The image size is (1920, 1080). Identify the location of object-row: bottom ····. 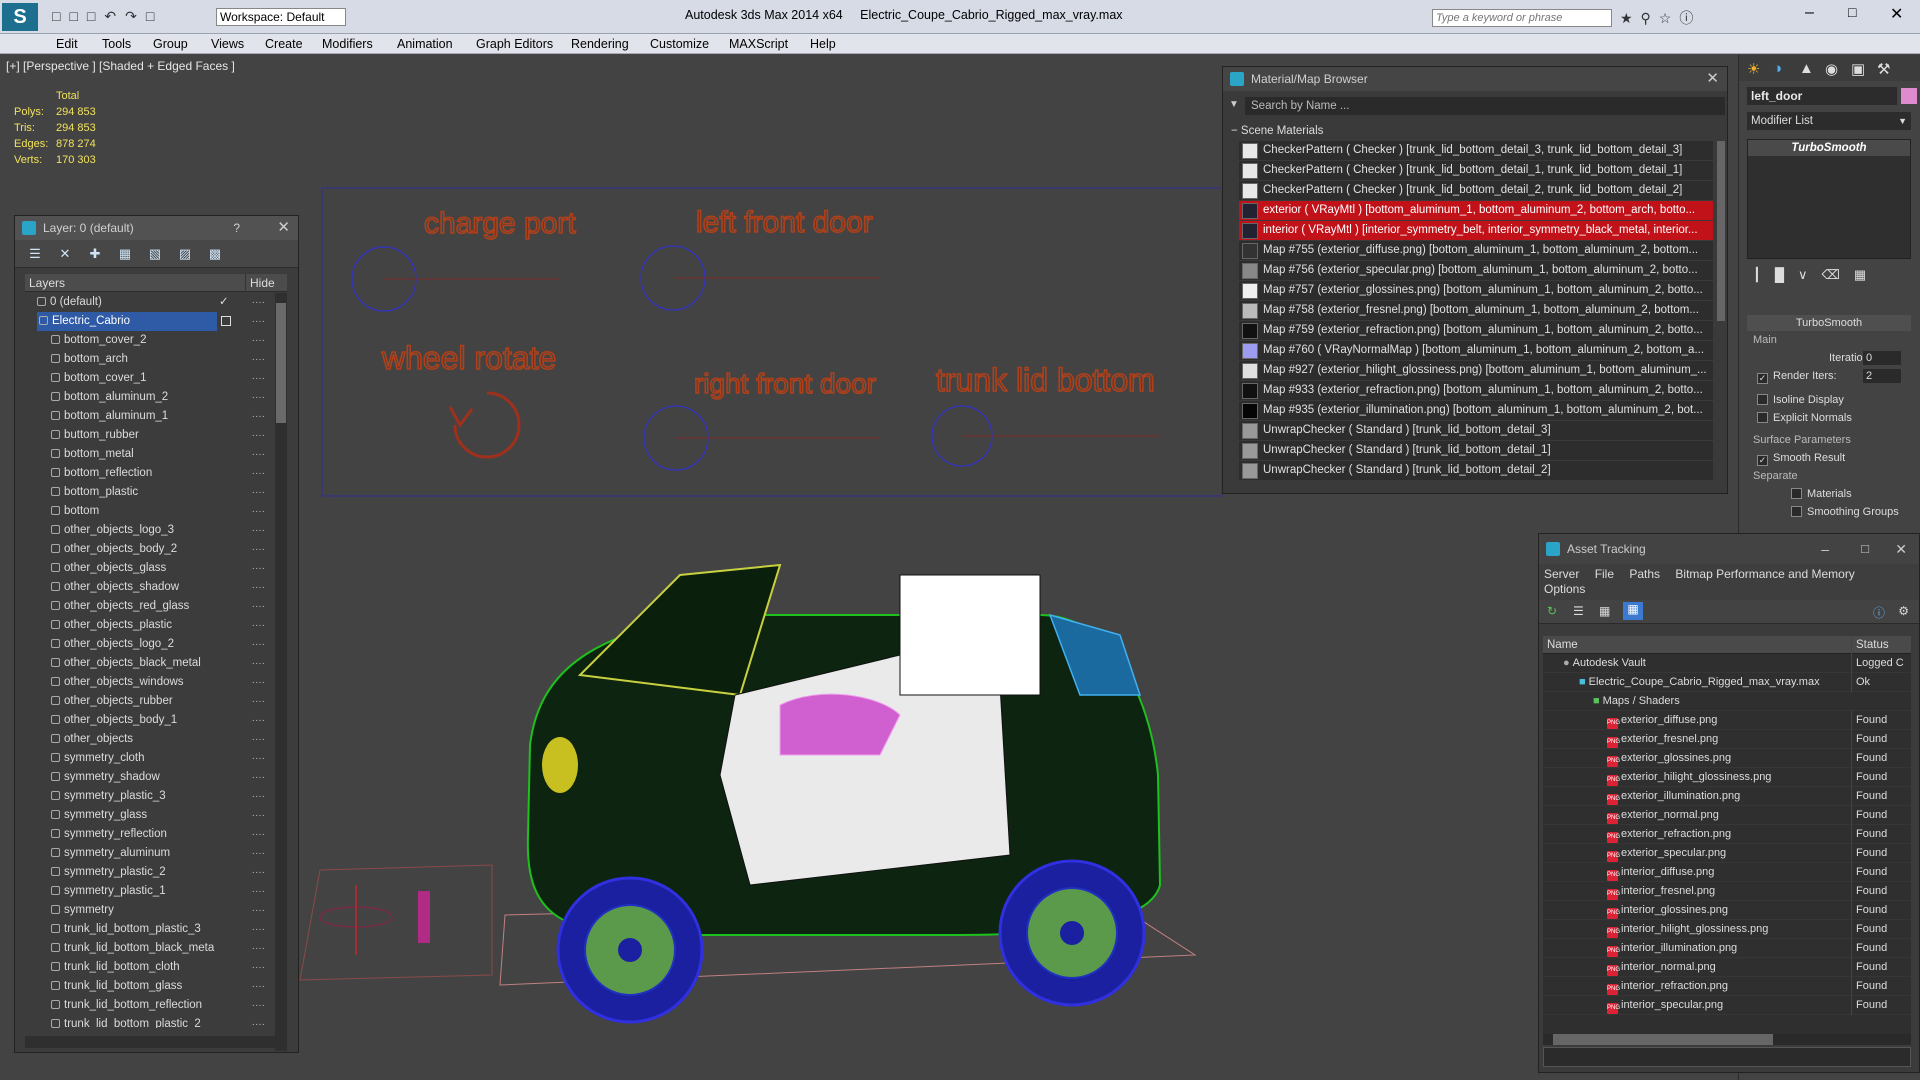
(150, 511).